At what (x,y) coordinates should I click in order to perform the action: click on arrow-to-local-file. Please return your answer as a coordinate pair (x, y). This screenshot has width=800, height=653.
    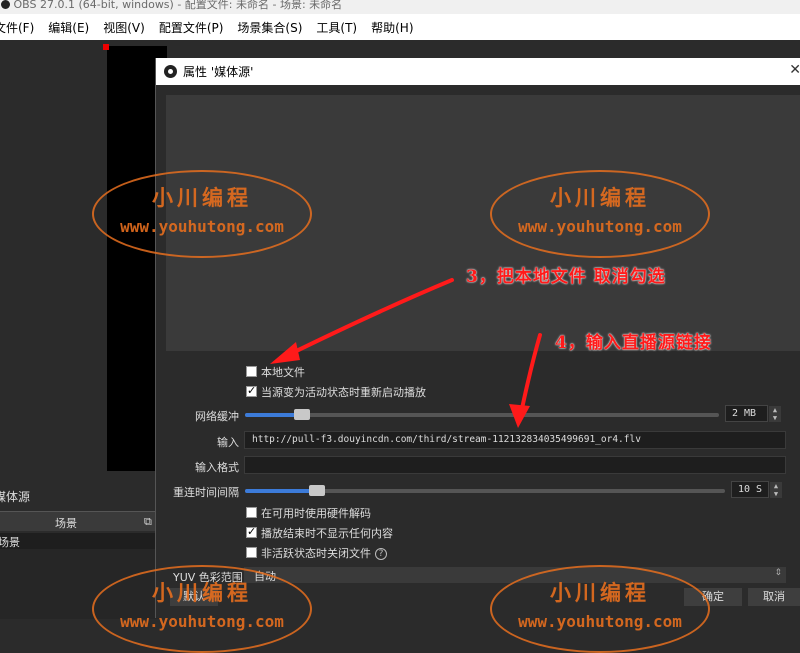
    Looking at the image, I should click on (362, 321).